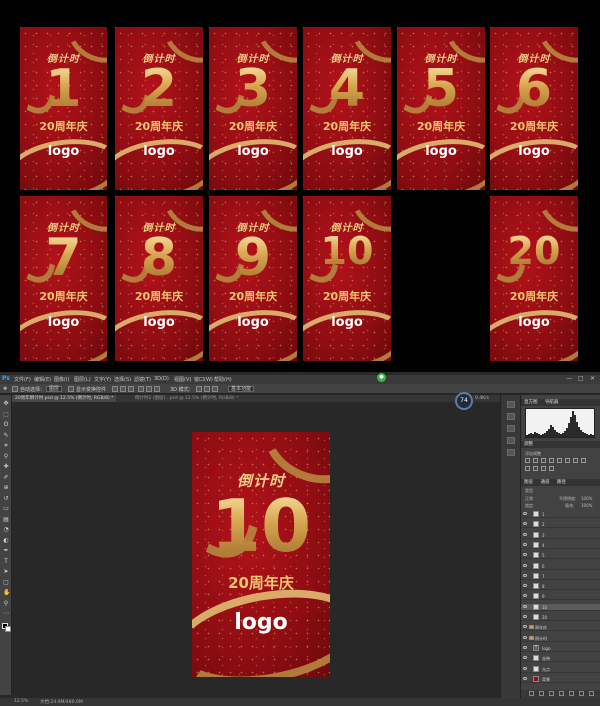 The height and width of the screenshot is (706, 600). Describe the element at coordinates (182, 379) in the screenshot. I see `menu-item: 视图(V)` at that location.